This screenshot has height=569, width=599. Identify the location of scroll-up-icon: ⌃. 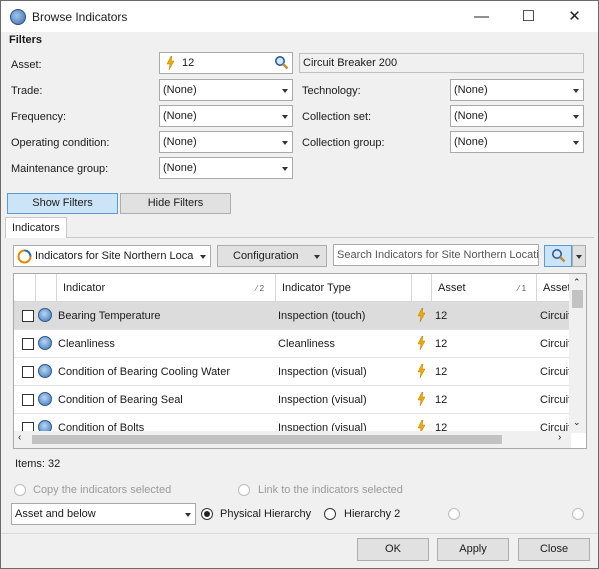
(577, 282).